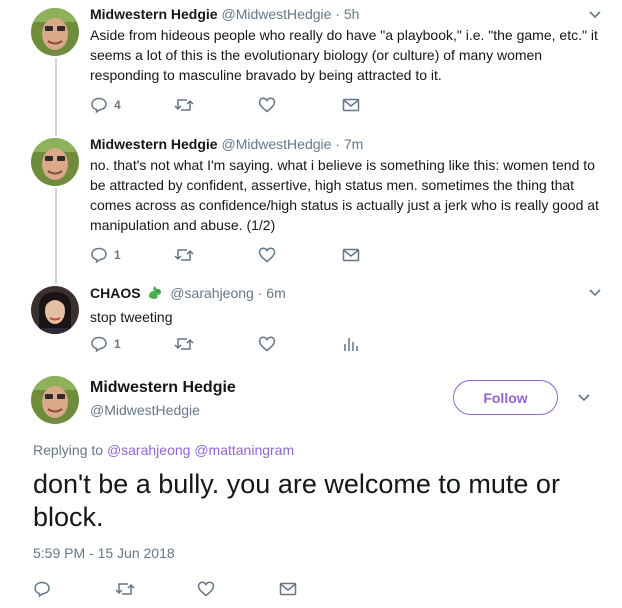 Image resolution: width=622 pixels, height=608 pixels. I want to click on reply-count: 4, so click(117, 105).